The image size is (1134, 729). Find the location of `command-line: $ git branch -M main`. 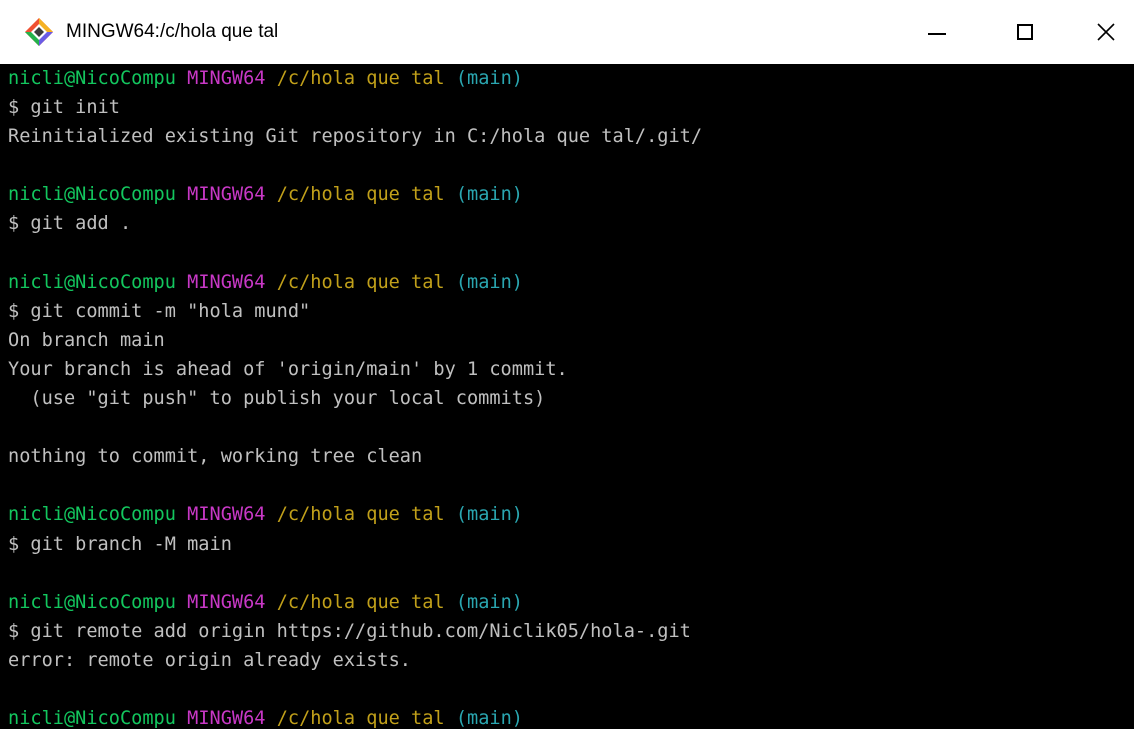

command-line: $ git branch -M main is located at coordinates (120, 544).